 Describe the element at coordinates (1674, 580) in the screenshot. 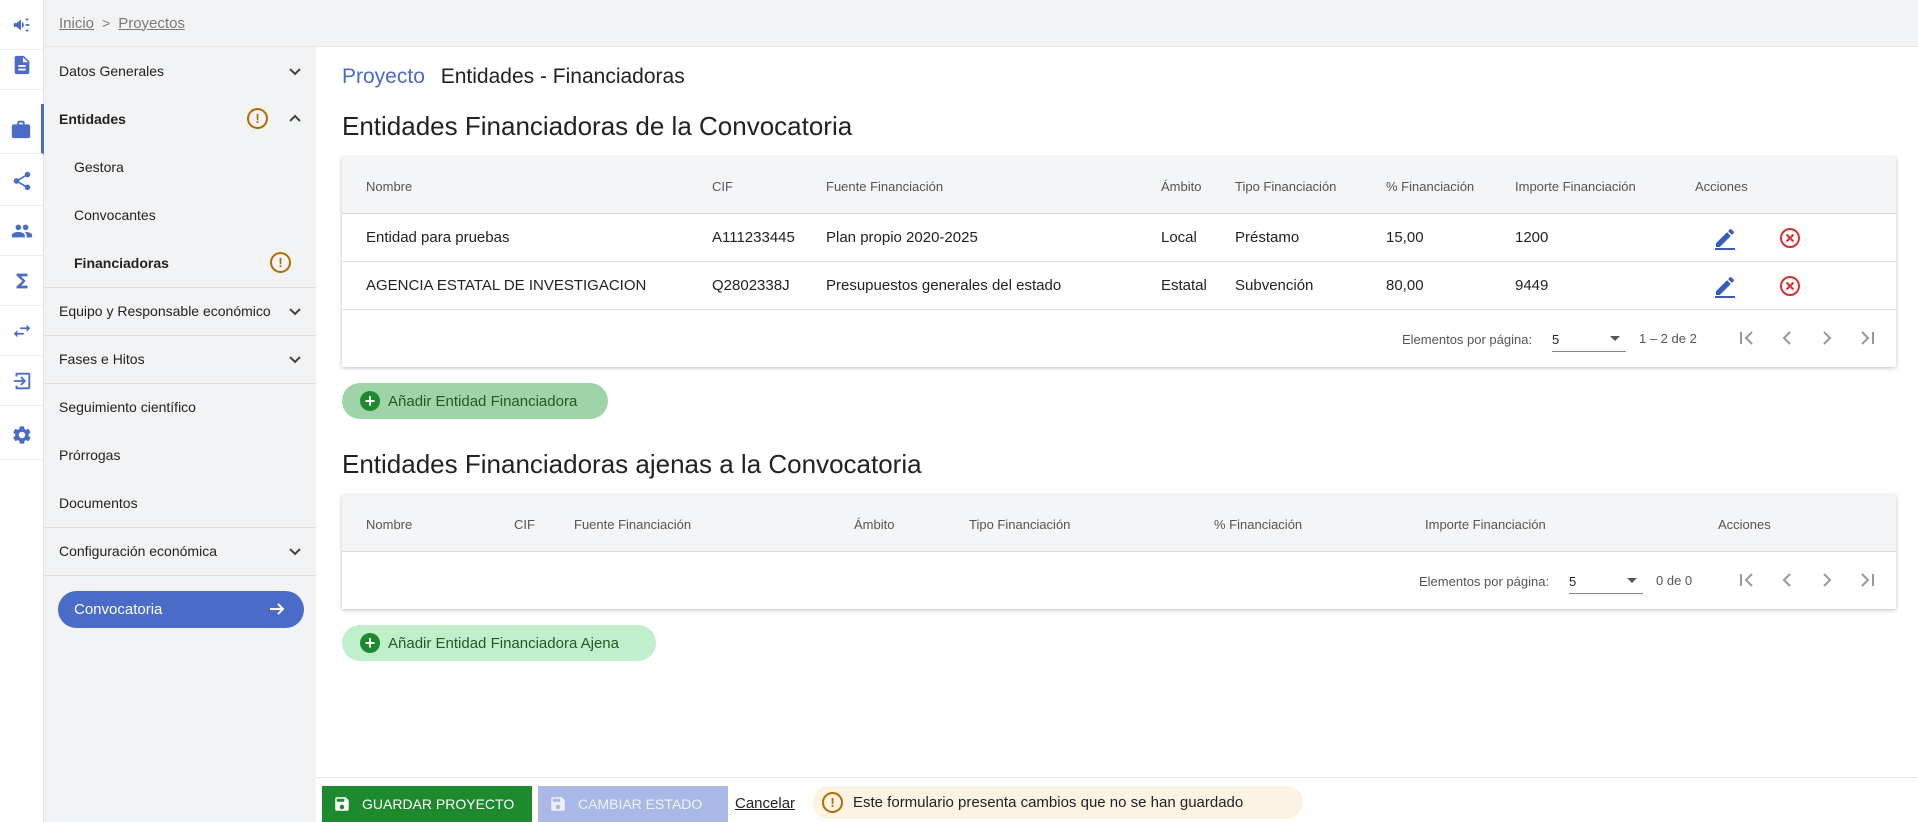

I see `page-range: 0 de 0` at that location.